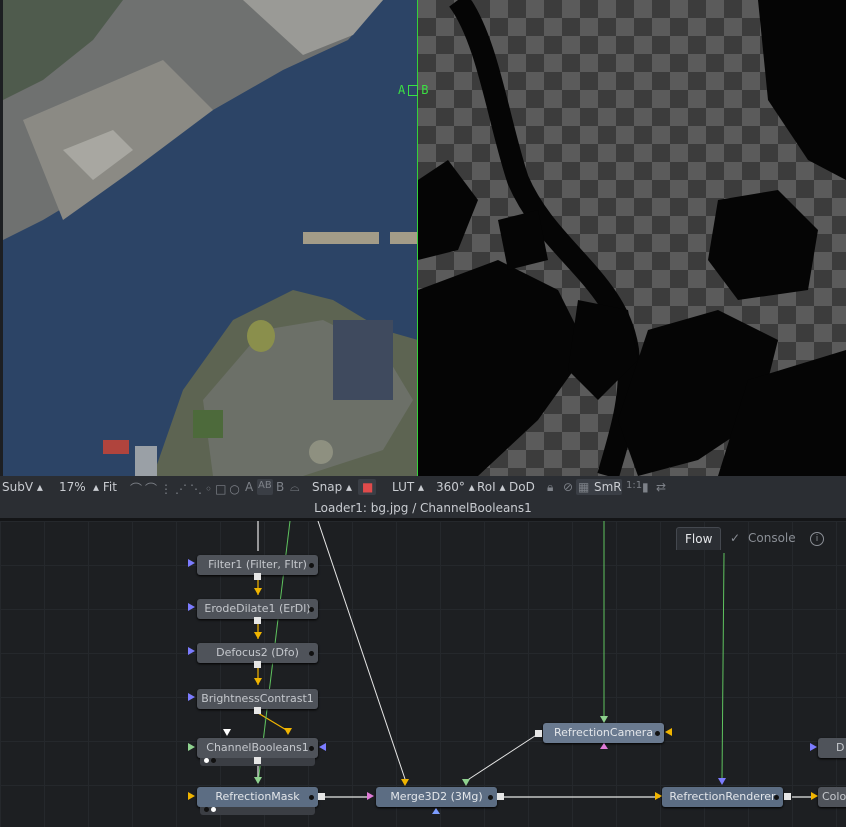  What do you see at coordinates (608, 487) in the screenshot?
I see `smr-button: SmR` at bounding box center [608, 487].